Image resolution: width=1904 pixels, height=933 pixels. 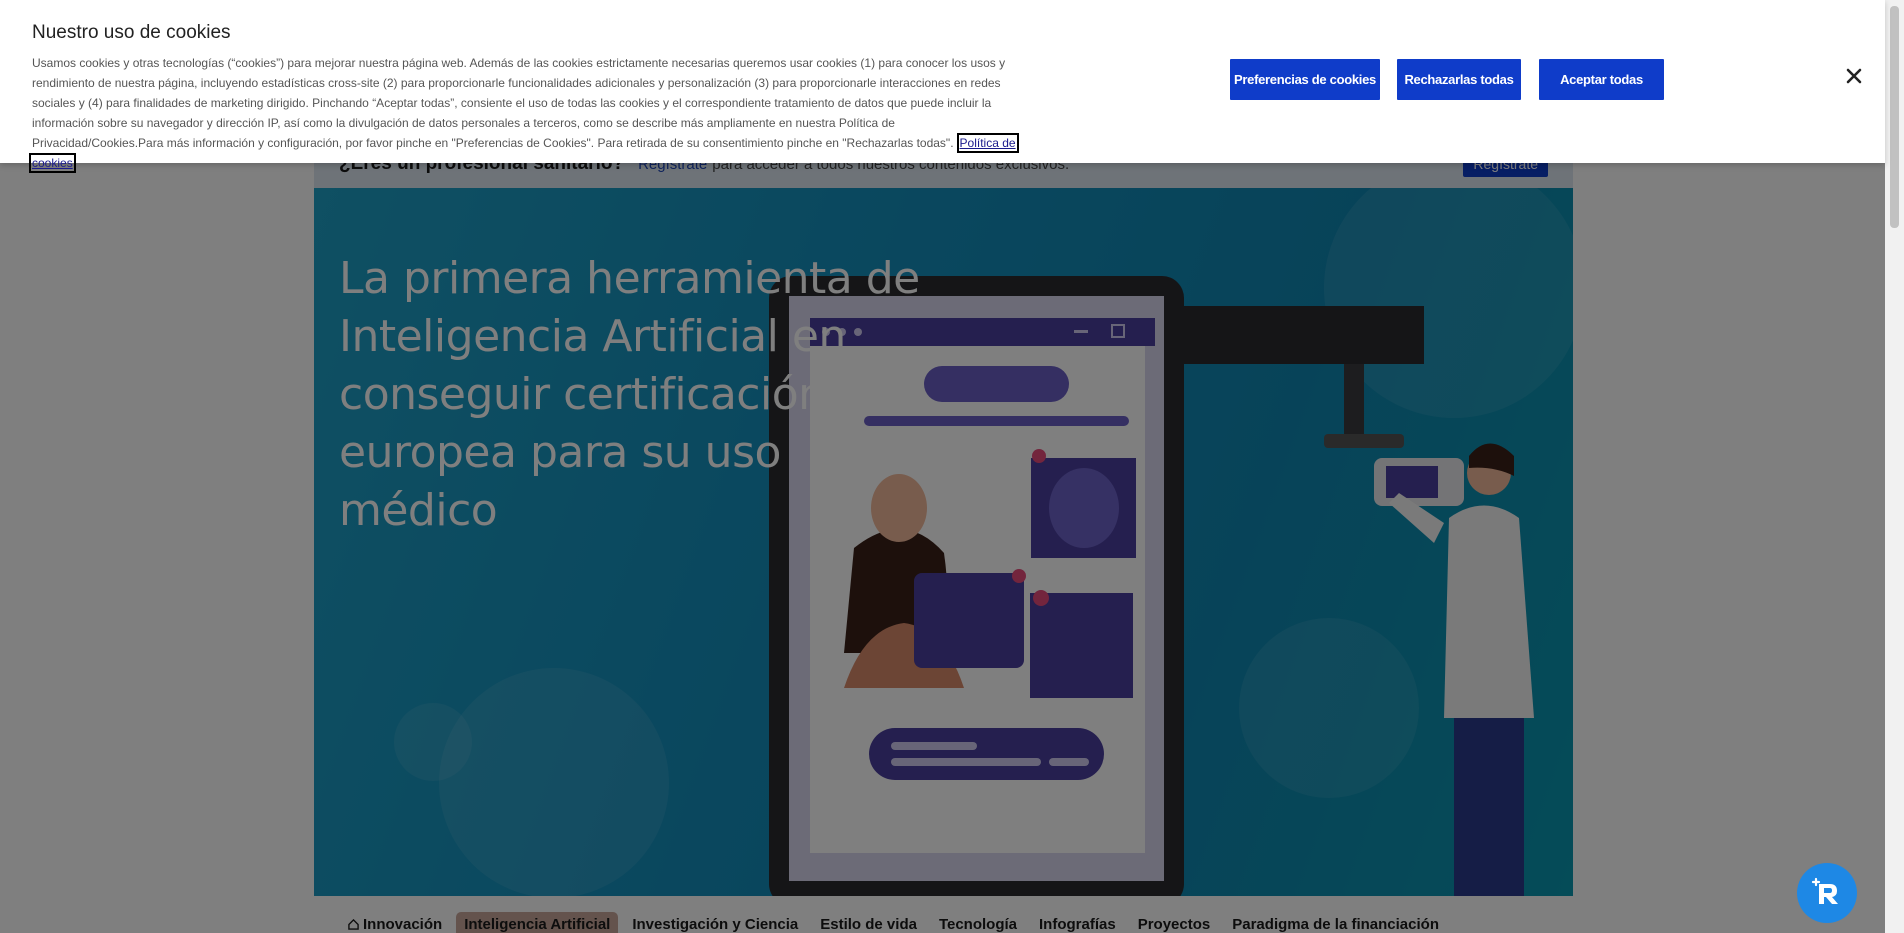 What do you see at coordinates (1854, 76) in the screenshot?
I see `close-icon` at bounding box center [1854, 76].